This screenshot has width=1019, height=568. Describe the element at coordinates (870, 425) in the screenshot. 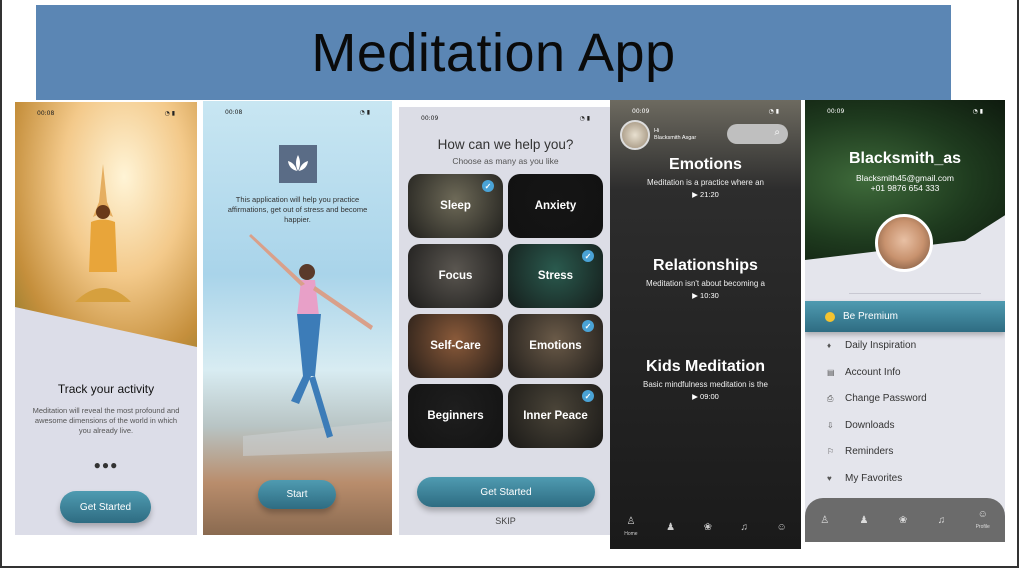

I see `menu-item-label: Downloads` at that location.